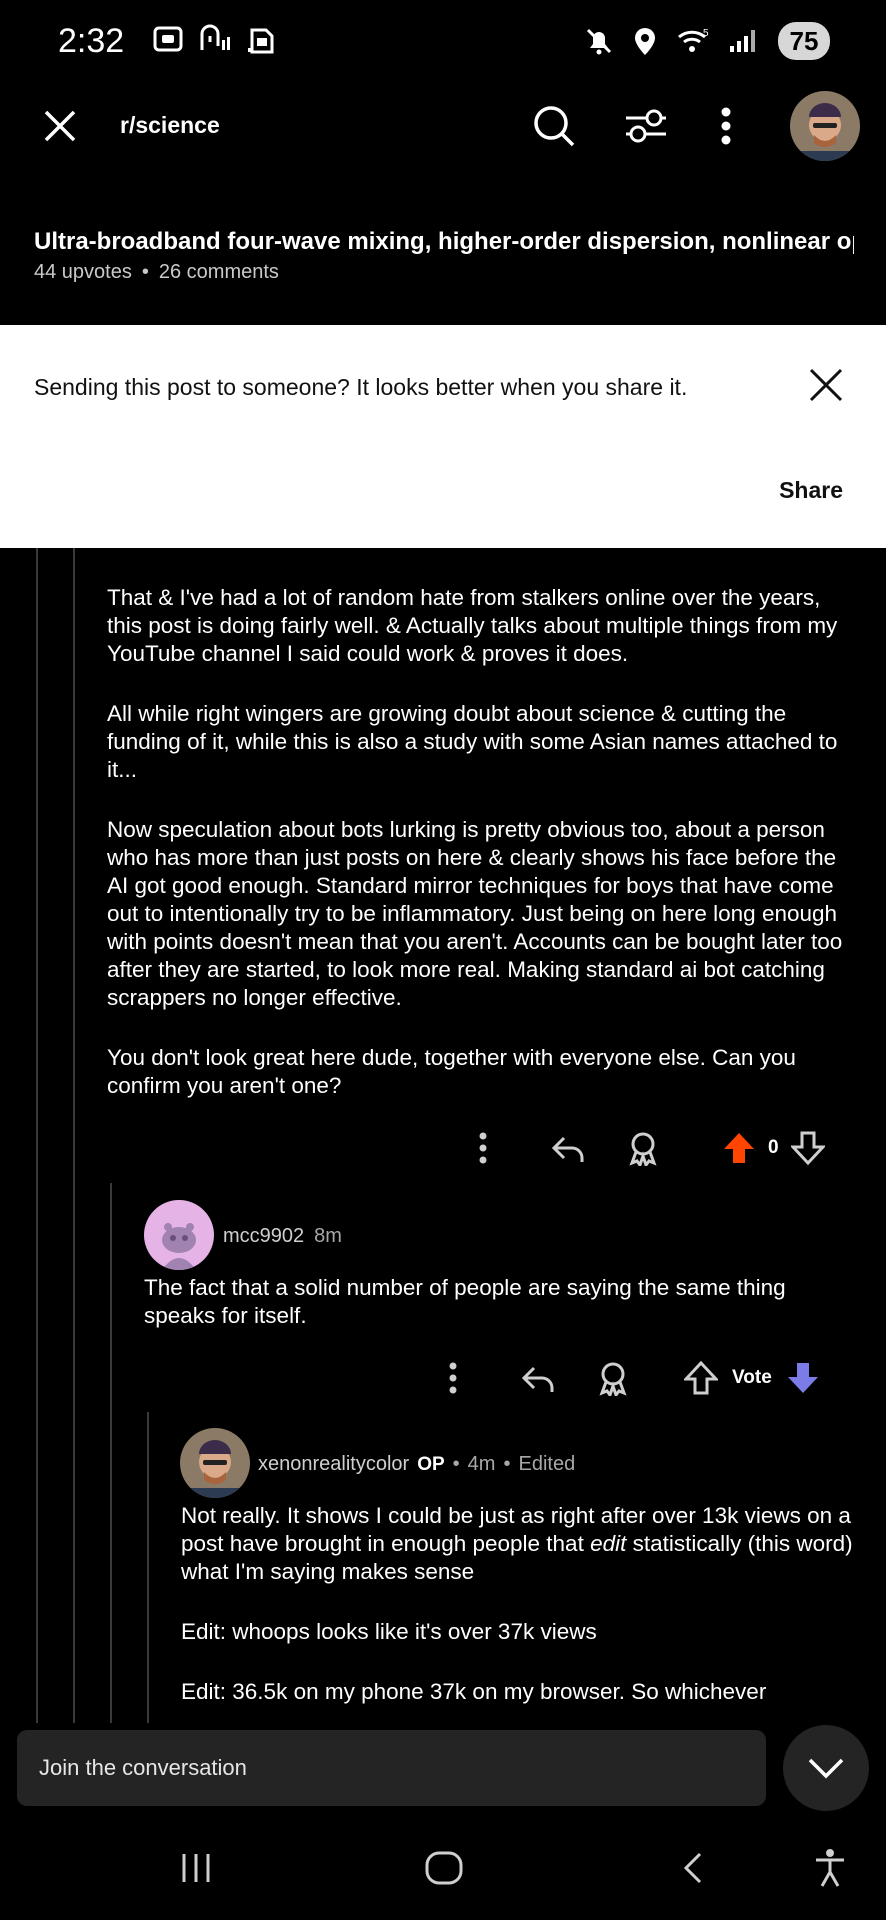  What do you see at coordinates (726, 126) in the screenshot?
I see `more-vertical-icon` at bounding box center [726, 126].